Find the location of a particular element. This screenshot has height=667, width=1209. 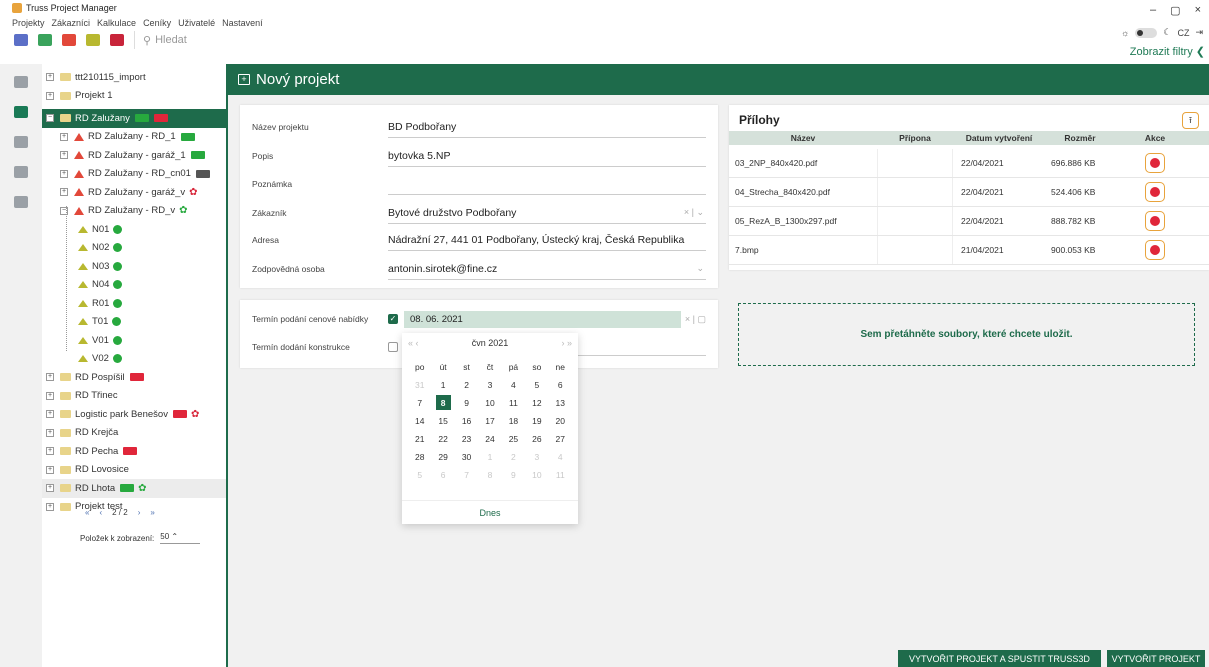

projects-icon is located at coordinates (21, 112).